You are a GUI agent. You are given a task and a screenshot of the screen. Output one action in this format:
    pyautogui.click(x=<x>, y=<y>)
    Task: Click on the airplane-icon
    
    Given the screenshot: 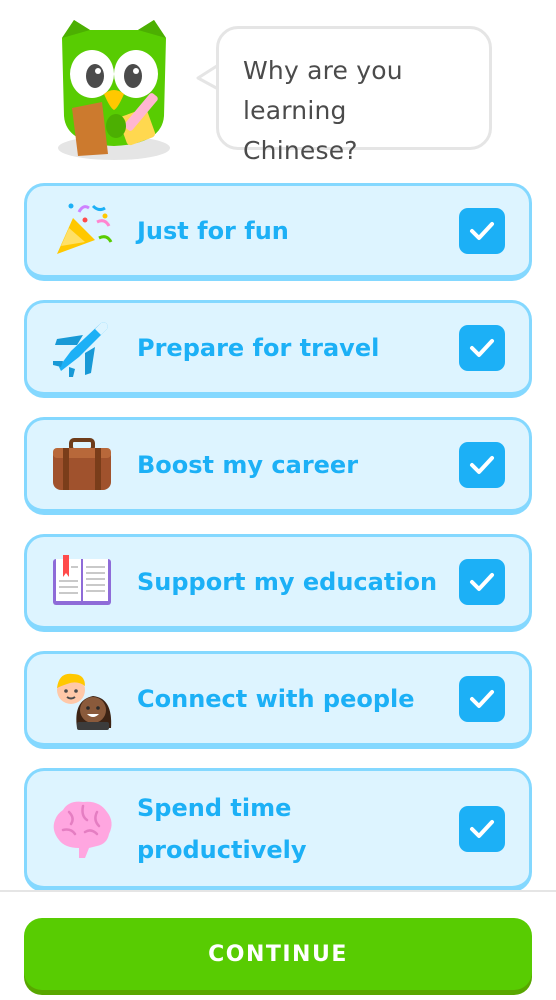 What is the action you would take?
    pyautogui.click(x=80, y=349)
    